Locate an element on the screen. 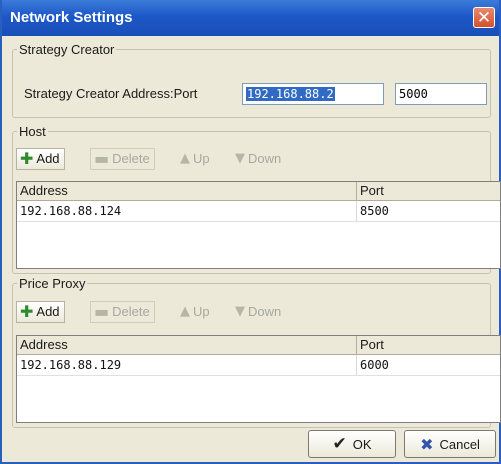  host-delete-button: ▬ Delete is located at coordinates (122, 159).